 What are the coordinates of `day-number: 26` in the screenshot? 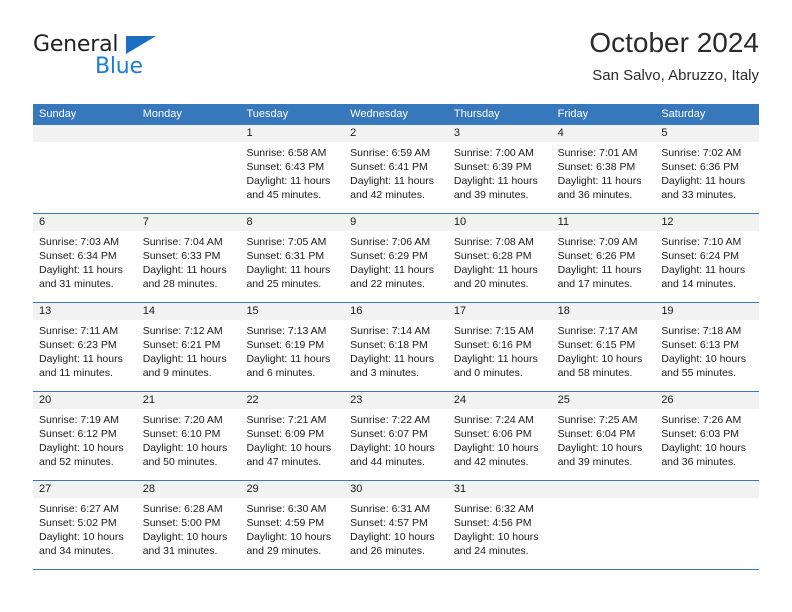 It's located at (707, 400).